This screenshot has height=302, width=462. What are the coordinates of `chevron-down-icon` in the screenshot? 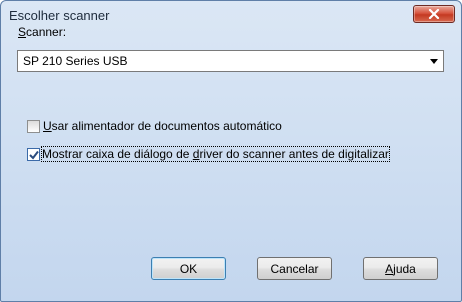 It's located at (434, 61).